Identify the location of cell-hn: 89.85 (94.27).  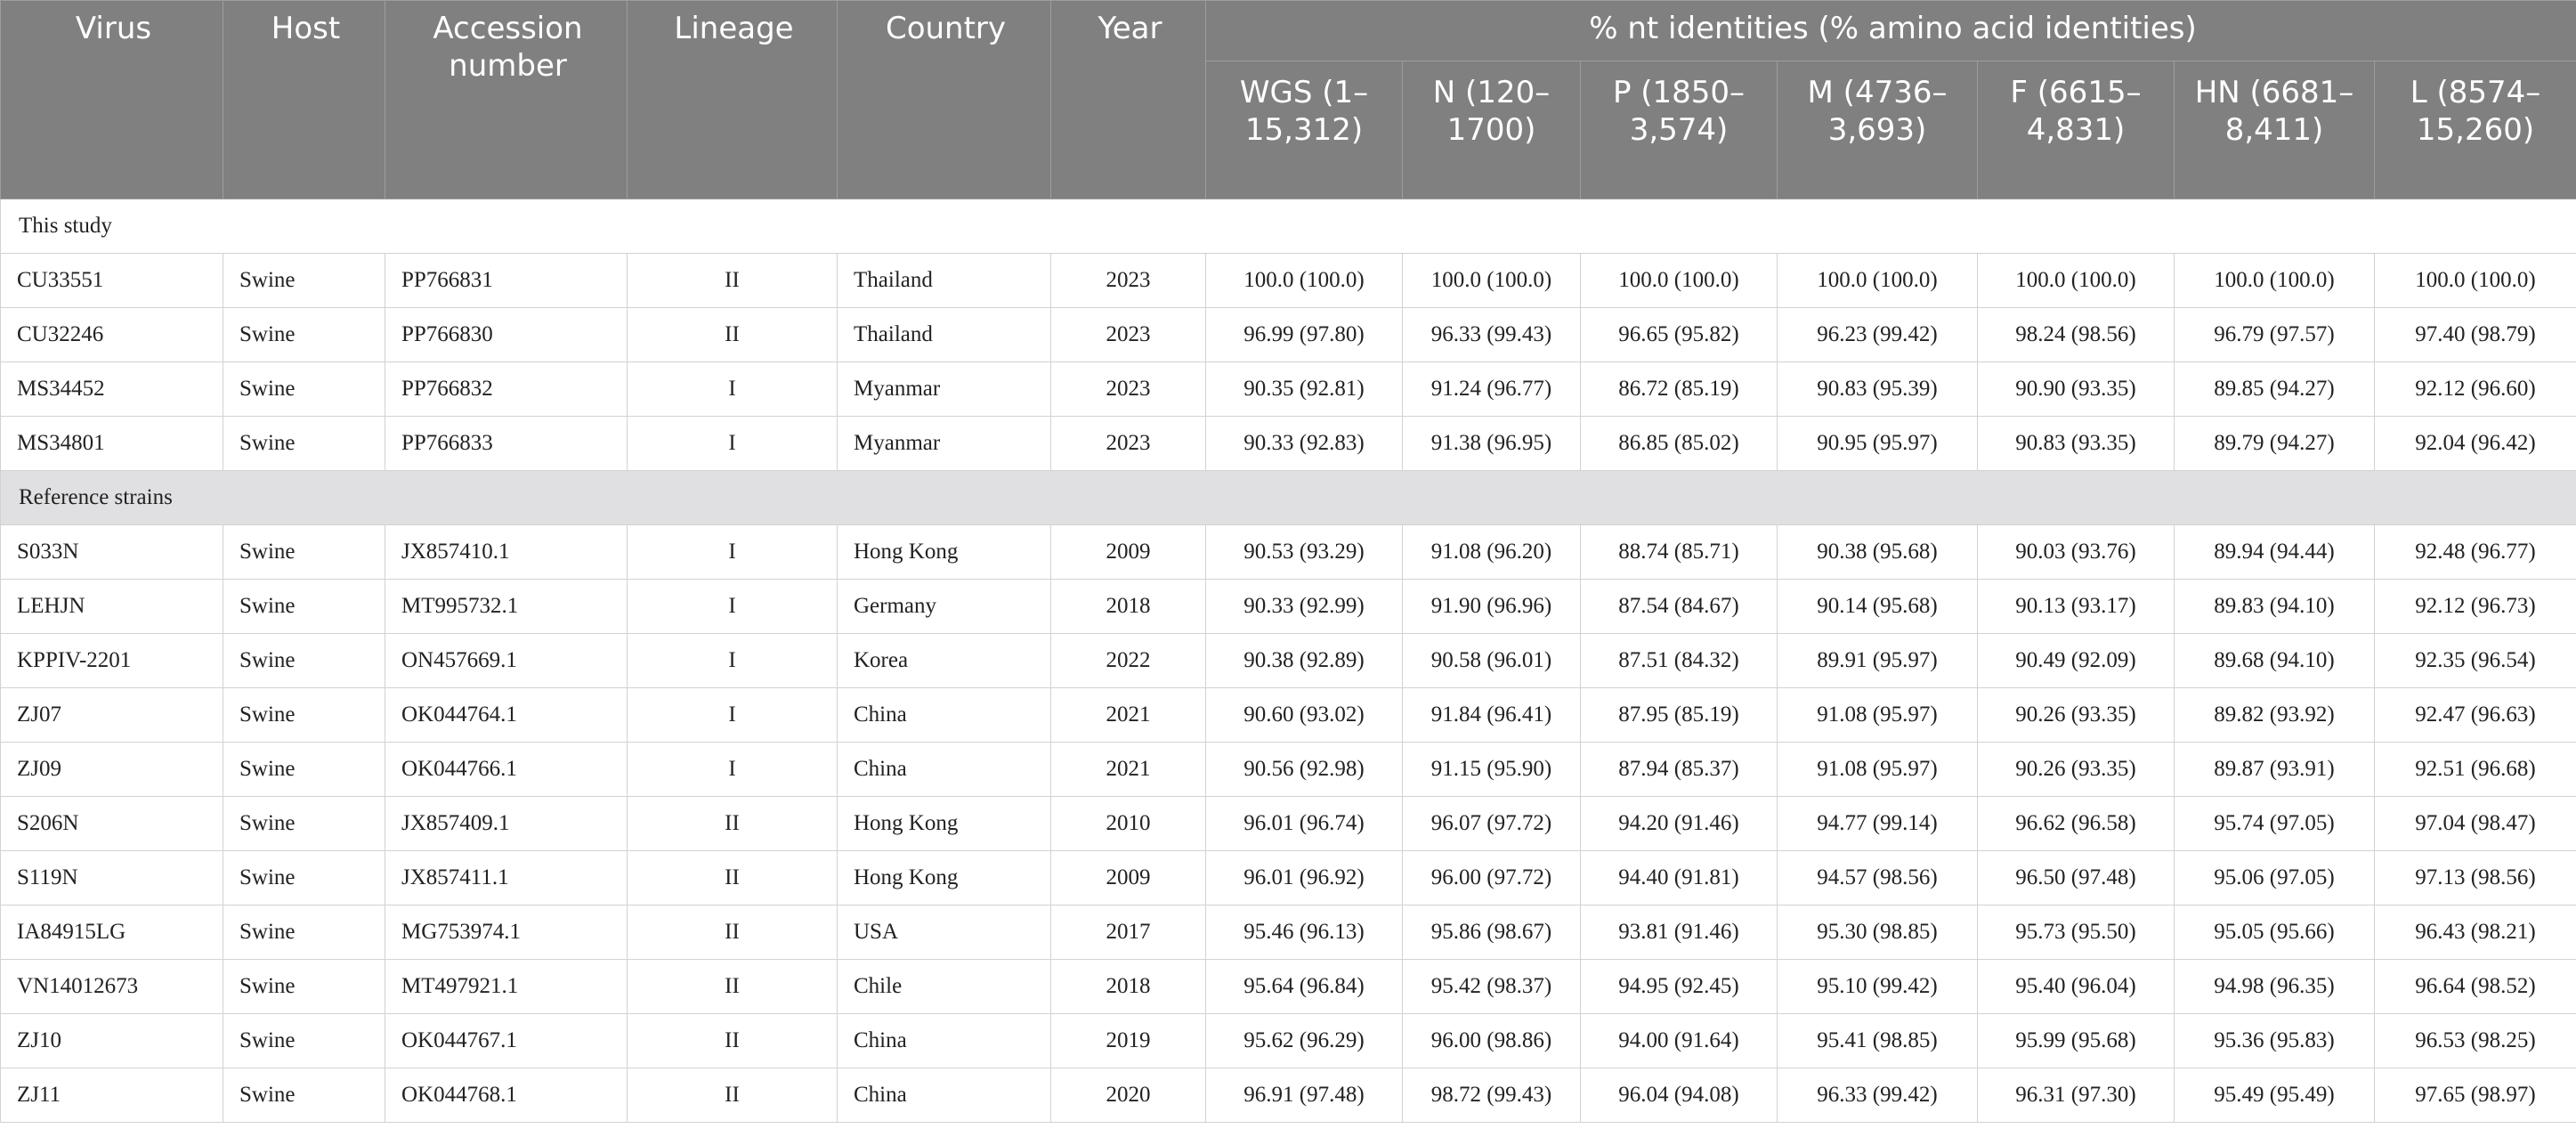
(2274, 389).